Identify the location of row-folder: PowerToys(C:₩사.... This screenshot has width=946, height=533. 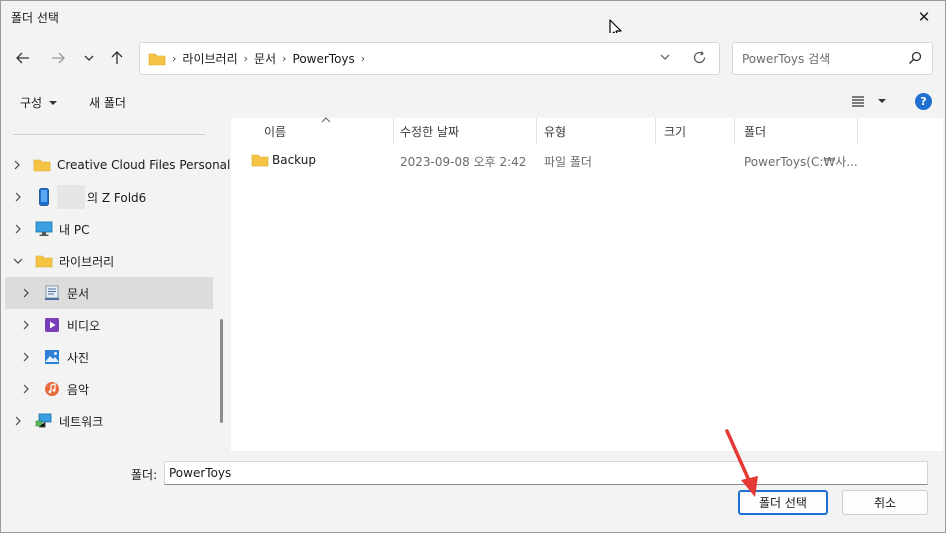
(801, 162).